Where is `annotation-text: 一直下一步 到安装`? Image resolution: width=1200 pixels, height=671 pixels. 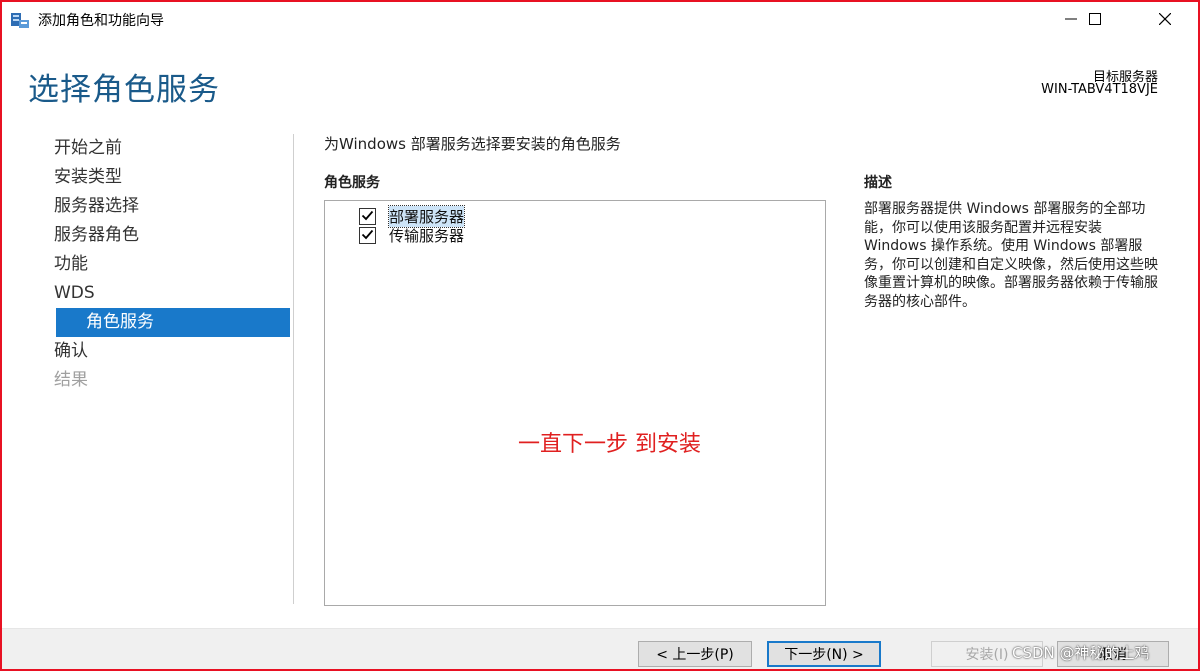
annotation-text: 一直下一步 到安装 is located at coordinates (609, 444).